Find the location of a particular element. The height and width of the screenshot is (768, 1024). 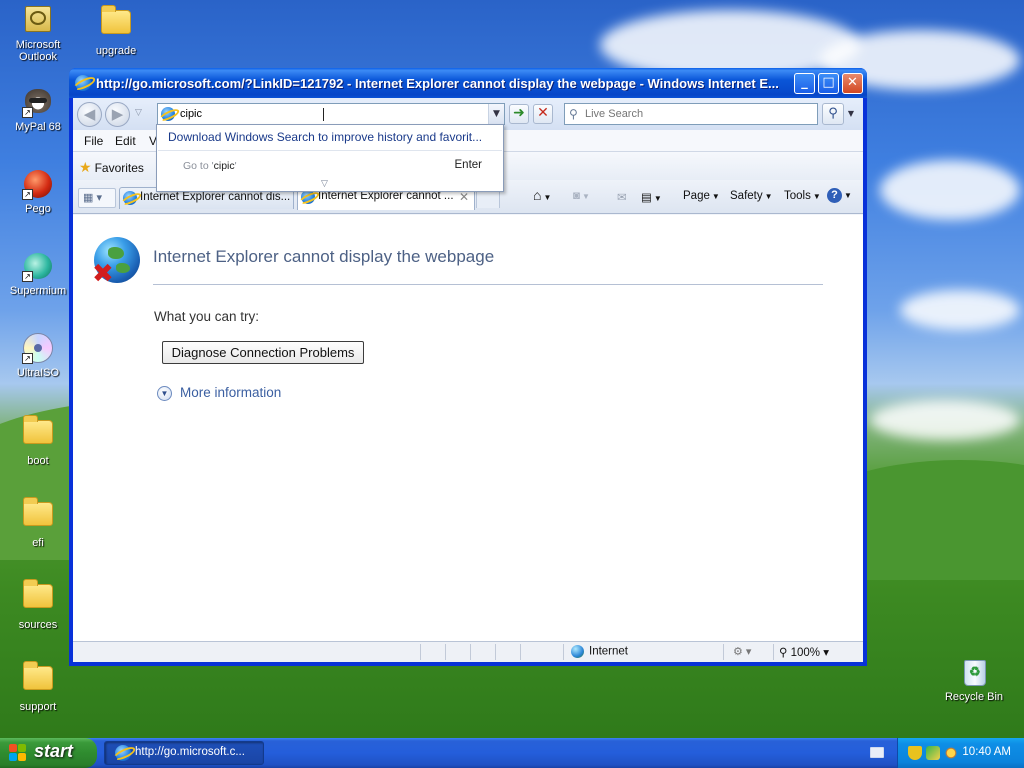

go-to-query: cipic is located at coordinates (224, 166).